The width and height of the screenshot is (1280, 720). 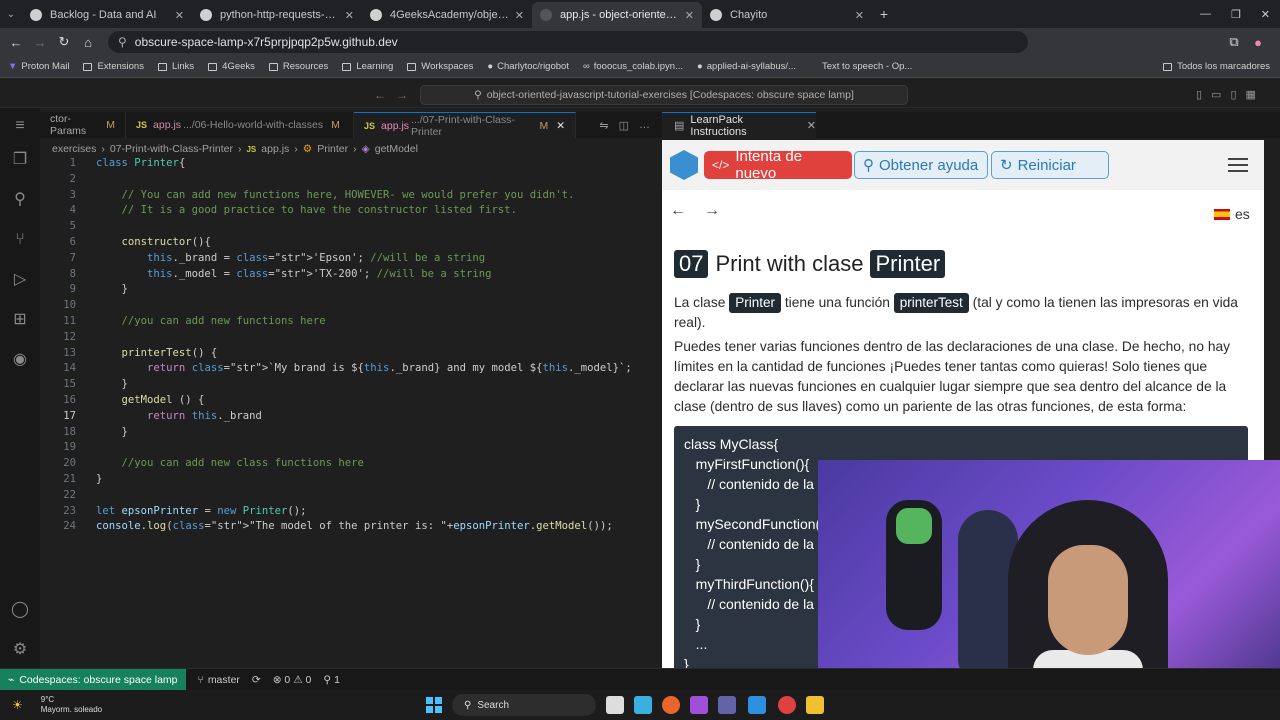 I want to click on profile-avatar: ●, so click(x=1258, y=42).